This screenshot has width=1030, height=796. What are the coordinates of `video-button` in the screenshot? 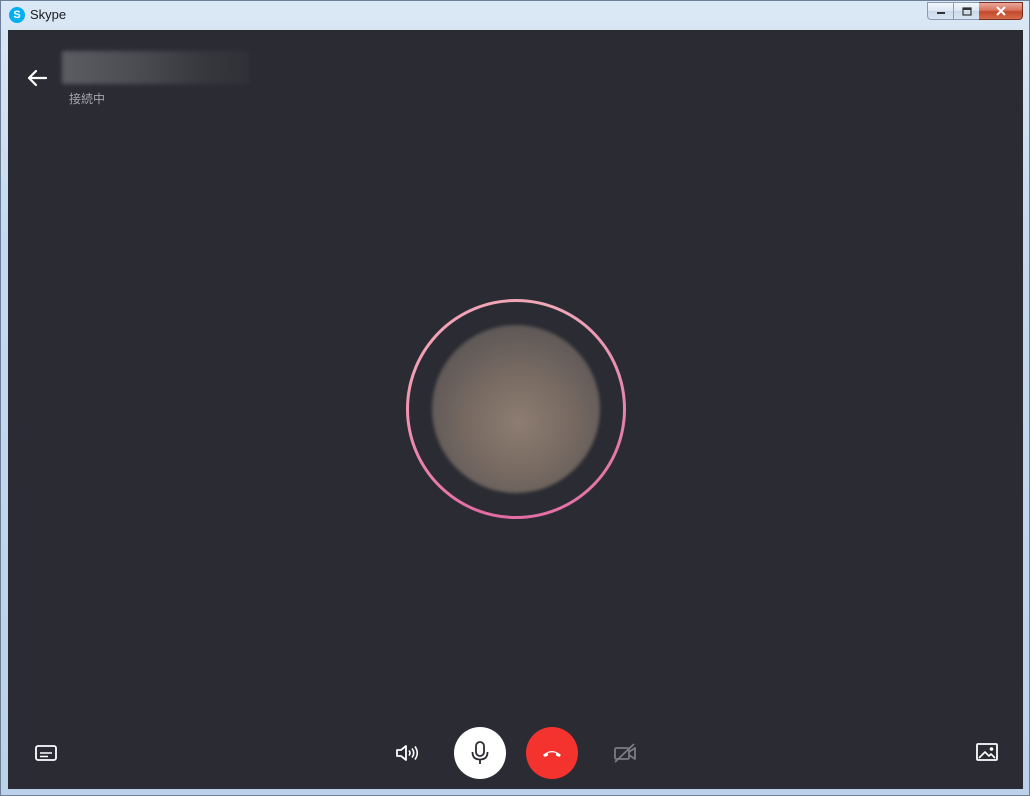 It's located at (625, 753).